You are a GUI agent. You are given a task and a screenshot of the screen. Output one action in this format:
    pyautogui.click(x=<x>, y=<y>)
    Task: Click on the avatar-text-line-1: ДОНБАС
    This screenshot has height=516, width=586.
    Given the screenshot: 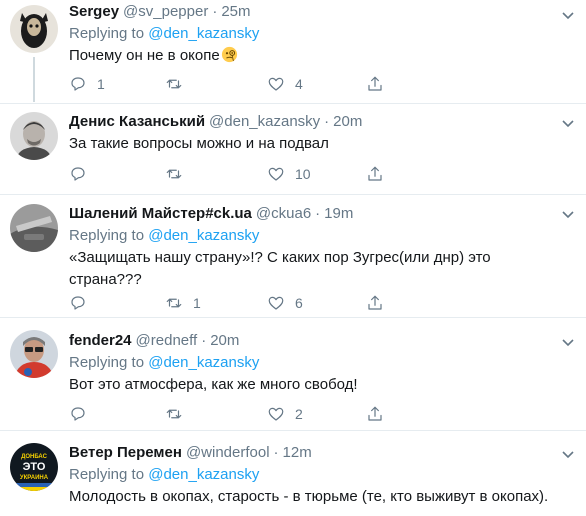 What is the action you would take?
    pyautogui.click(x=34, y=457)
    